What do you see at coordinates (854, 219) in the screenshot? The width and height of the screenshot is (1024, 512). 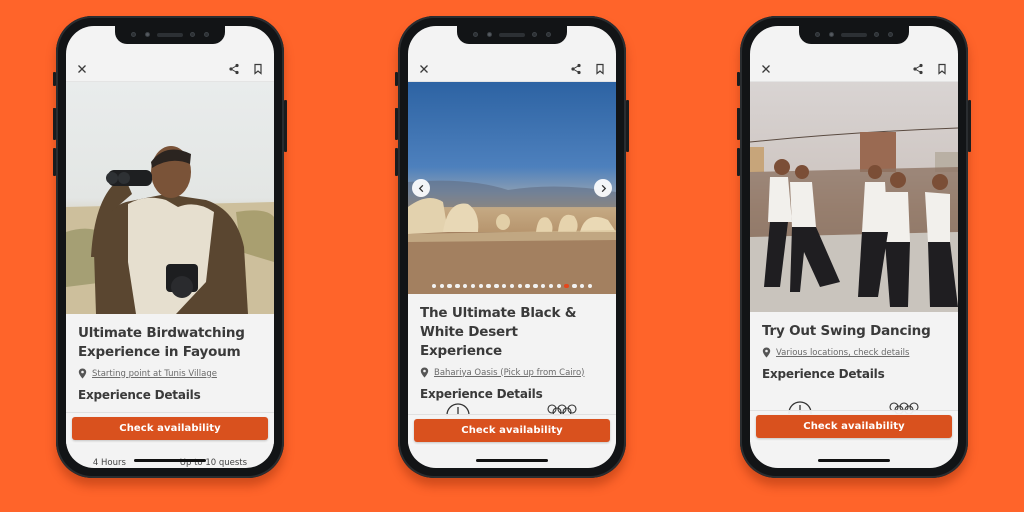 I see `swing-dancers-illustration` at bounding box center [854, 219].